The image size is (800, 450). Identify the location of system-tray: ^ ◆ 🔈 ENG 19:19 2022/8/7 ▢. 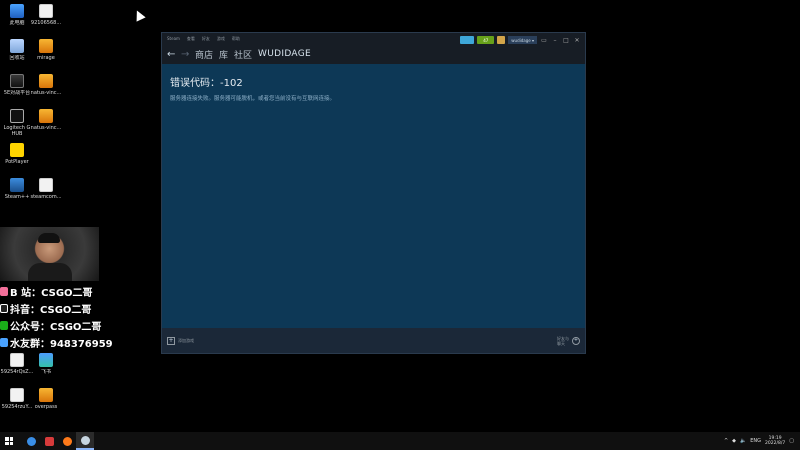
(759, 441).